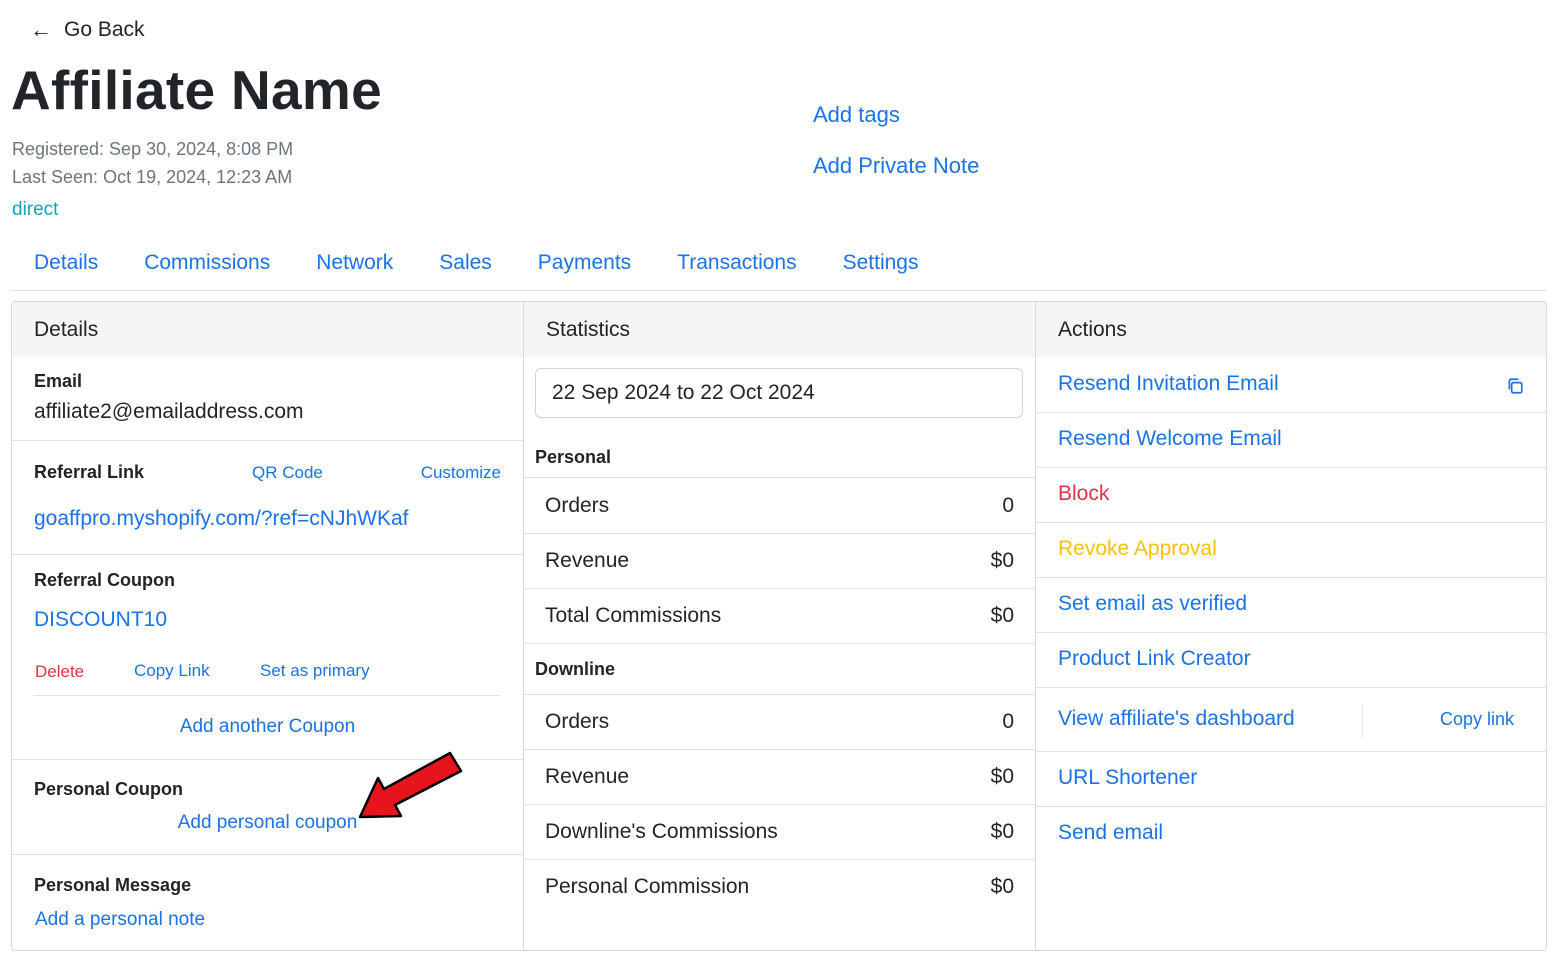 The image size is (1559, 958). I want to click on tab-transactions: Transactions, so click(736, 265).